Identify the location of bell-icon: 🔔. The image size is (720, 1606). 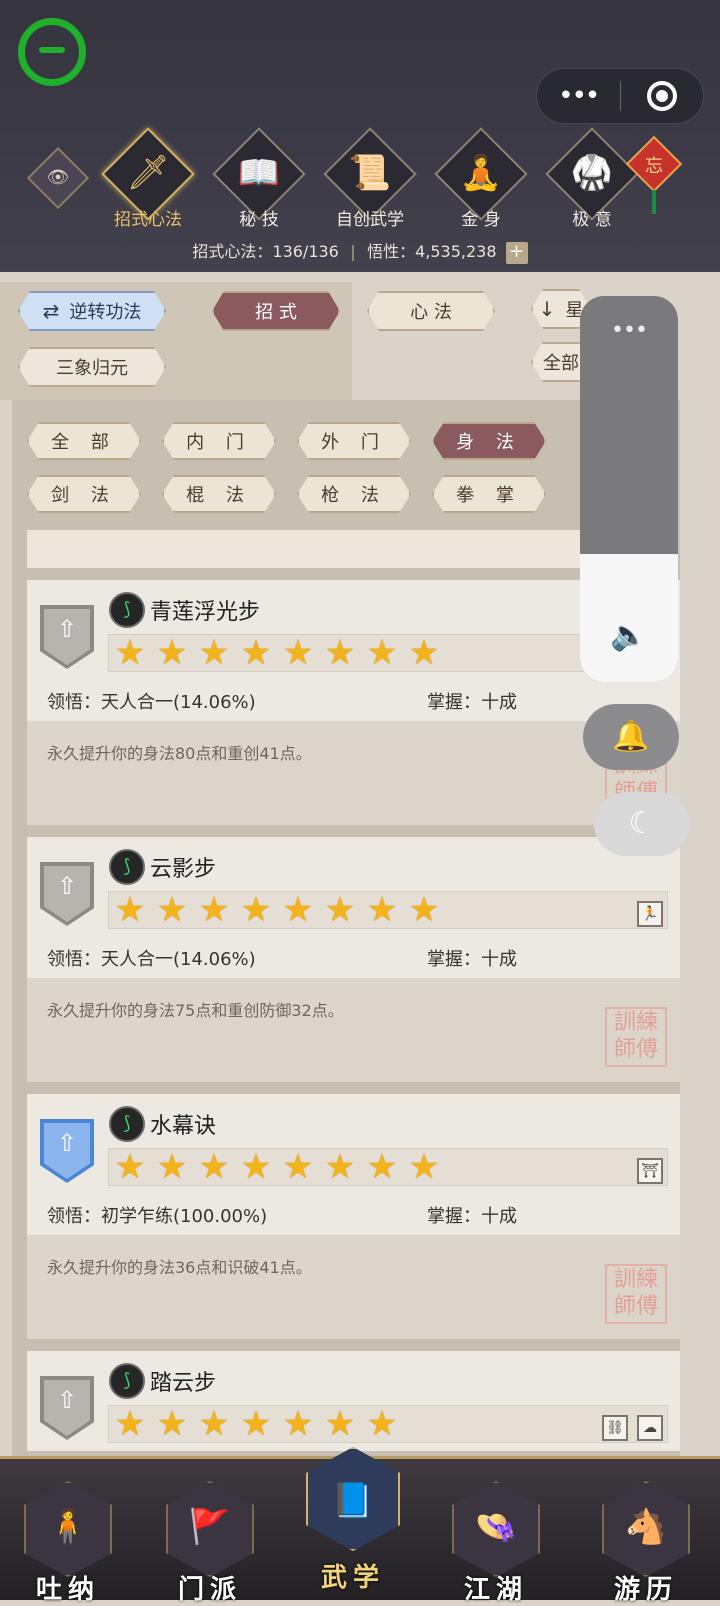
(631, 736).